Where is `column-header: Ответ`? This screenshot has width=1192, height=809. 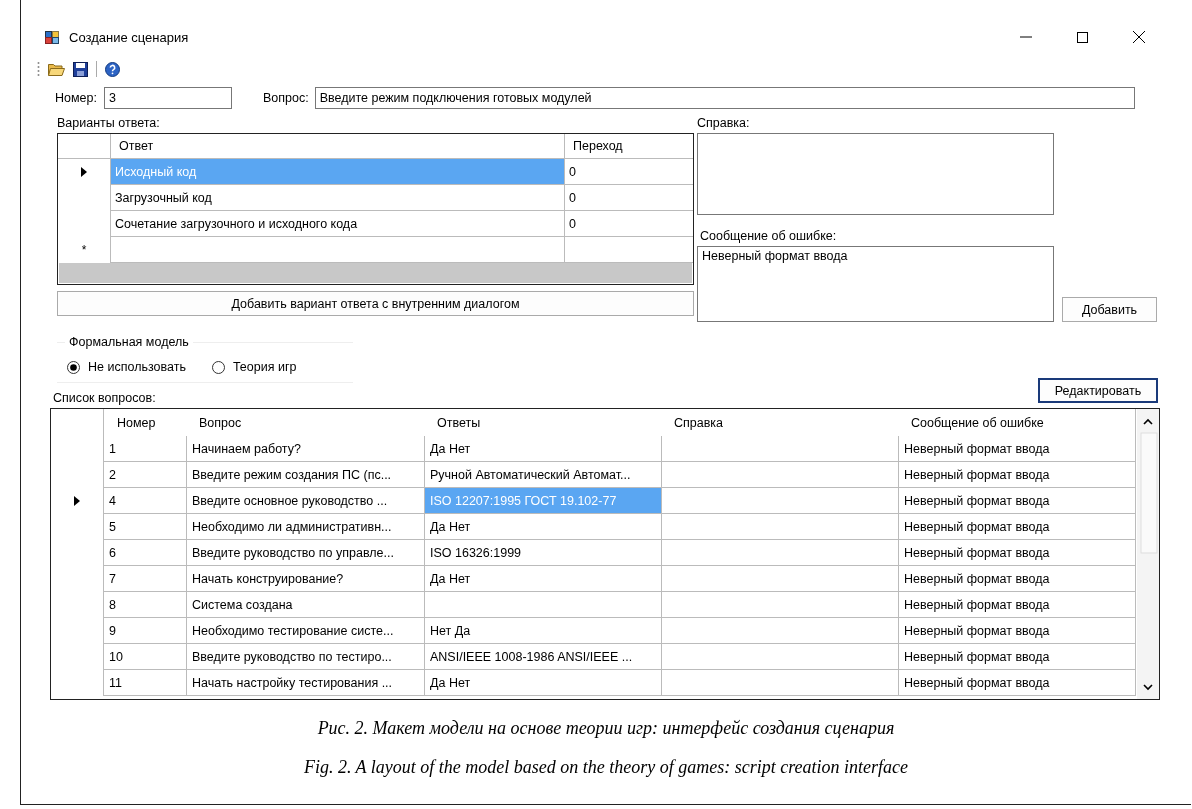
column-header: Ответ is located at coordinates (337, 146).